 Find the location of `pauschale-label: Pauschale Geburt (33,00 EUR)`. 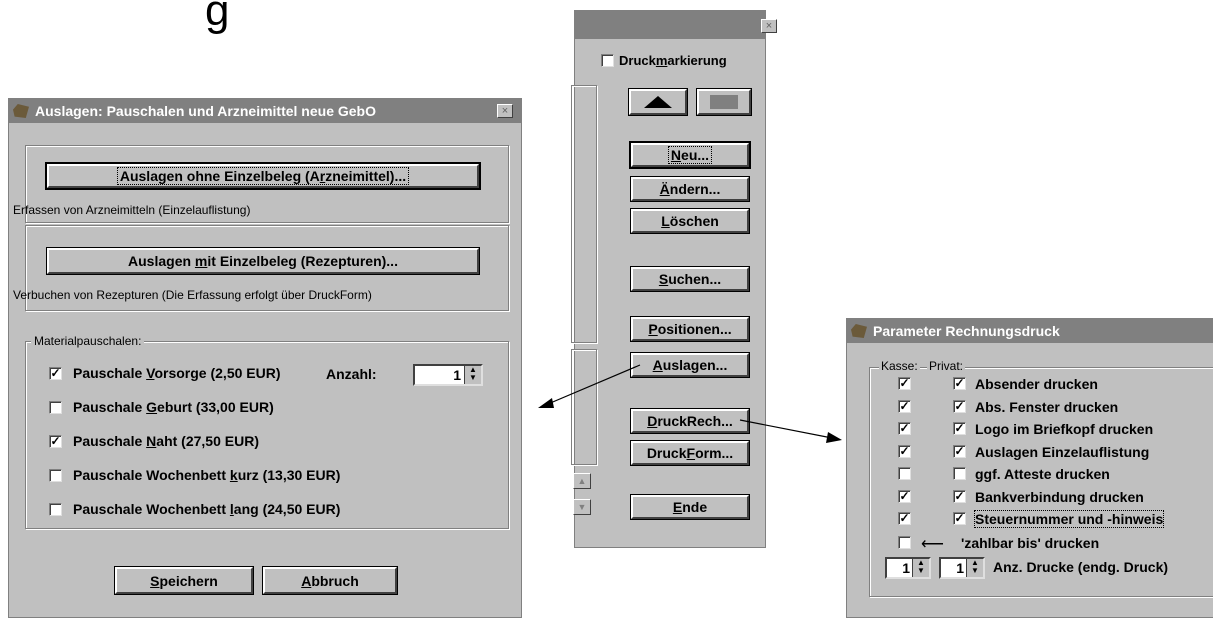

pauschale-label: Pauschale Geburt (33,00 EUR) is located at coordinates (173, 407).